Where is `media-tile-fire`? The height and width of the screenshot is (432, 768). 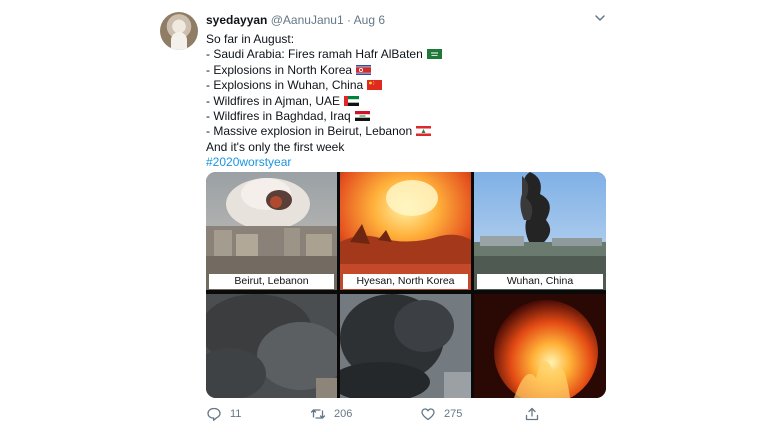
media-tile-fire is located at coordinates (540, 346).